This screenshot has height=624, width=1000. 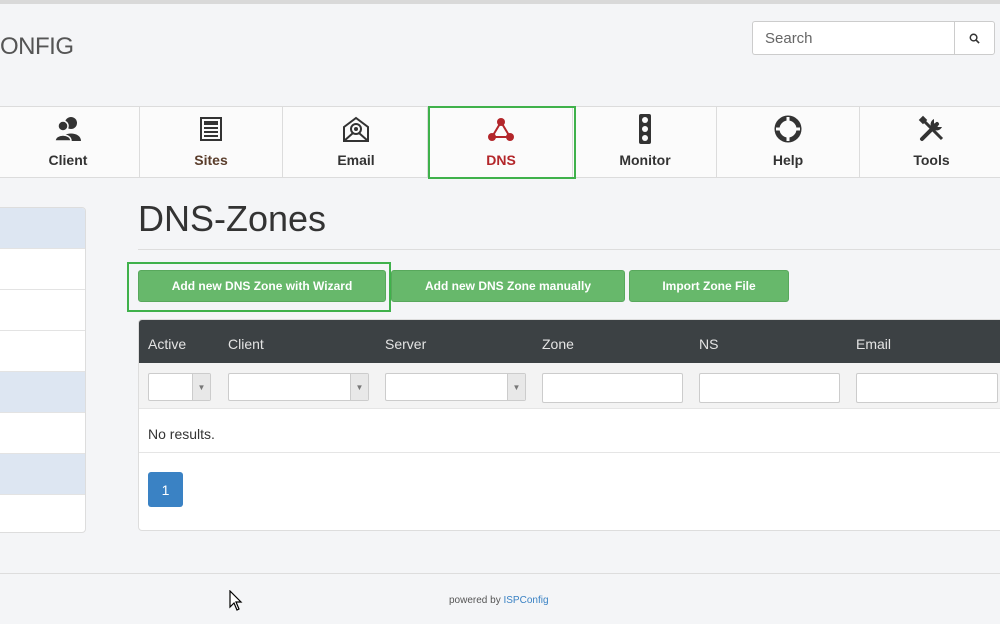 I want to click on filter-row: ▼ ▼ ▼, so click(x=569, y=386).